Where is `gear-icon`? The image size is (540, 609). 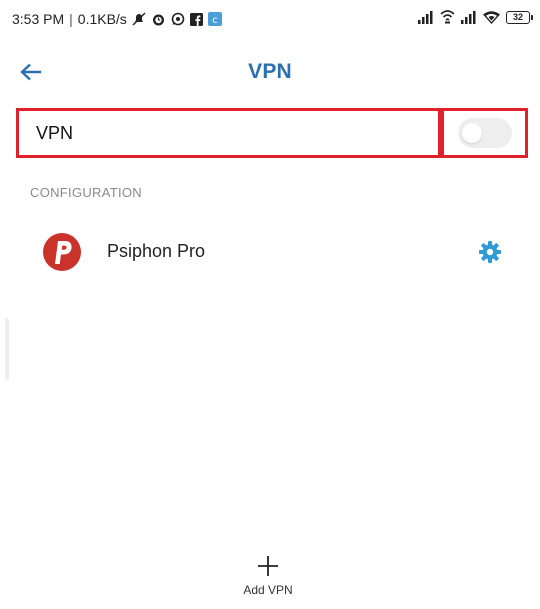
gear-icon is located at coordinates (490, 252).